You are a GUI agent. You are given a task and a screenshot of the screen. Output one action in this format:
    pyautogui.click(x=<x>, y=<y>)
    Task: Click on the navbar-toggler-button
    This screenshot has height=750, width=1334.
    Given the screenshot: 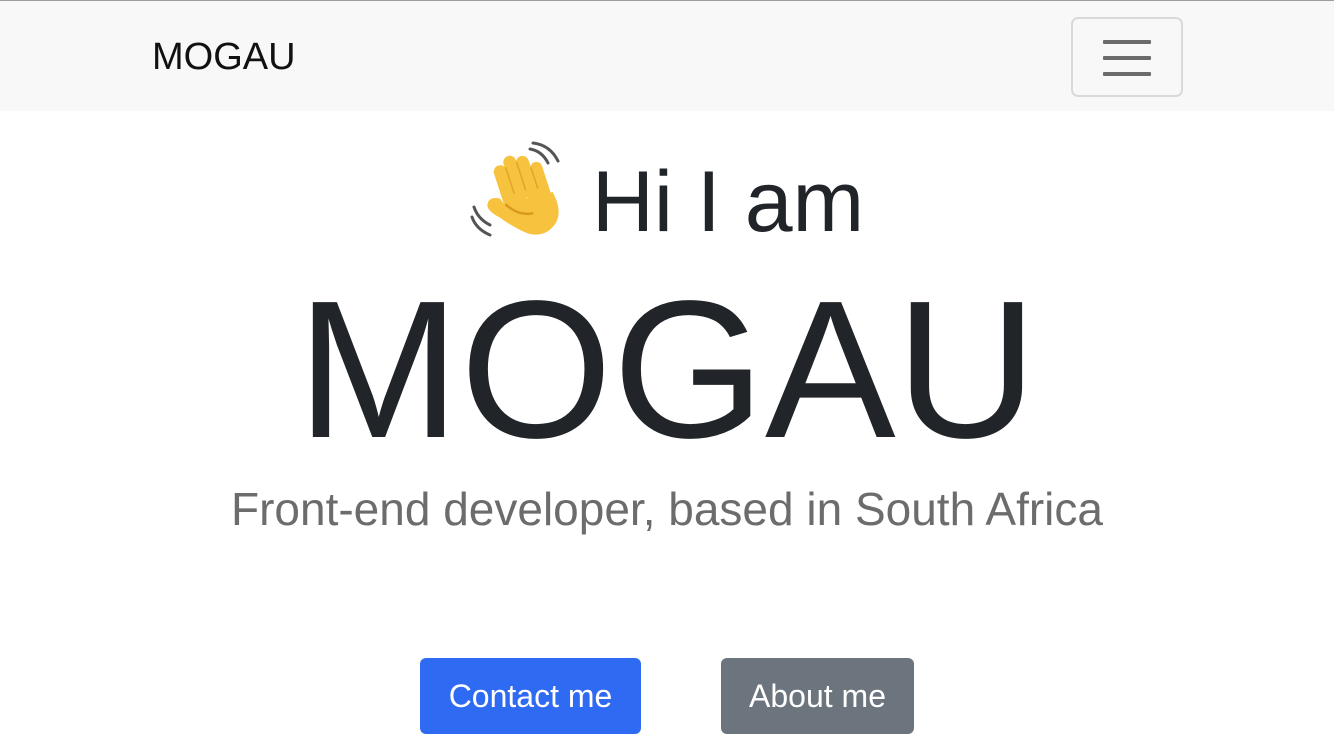 What is the action you would take?
    pyautogui.click(x=1127, y=57)
    